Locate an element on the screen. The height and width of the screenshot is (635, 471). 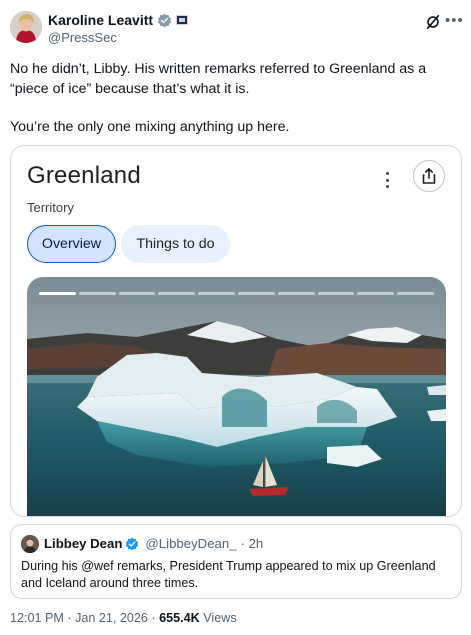
quoted-author-handle: @LibbeyDean_ is located at coordinates (190, 543).